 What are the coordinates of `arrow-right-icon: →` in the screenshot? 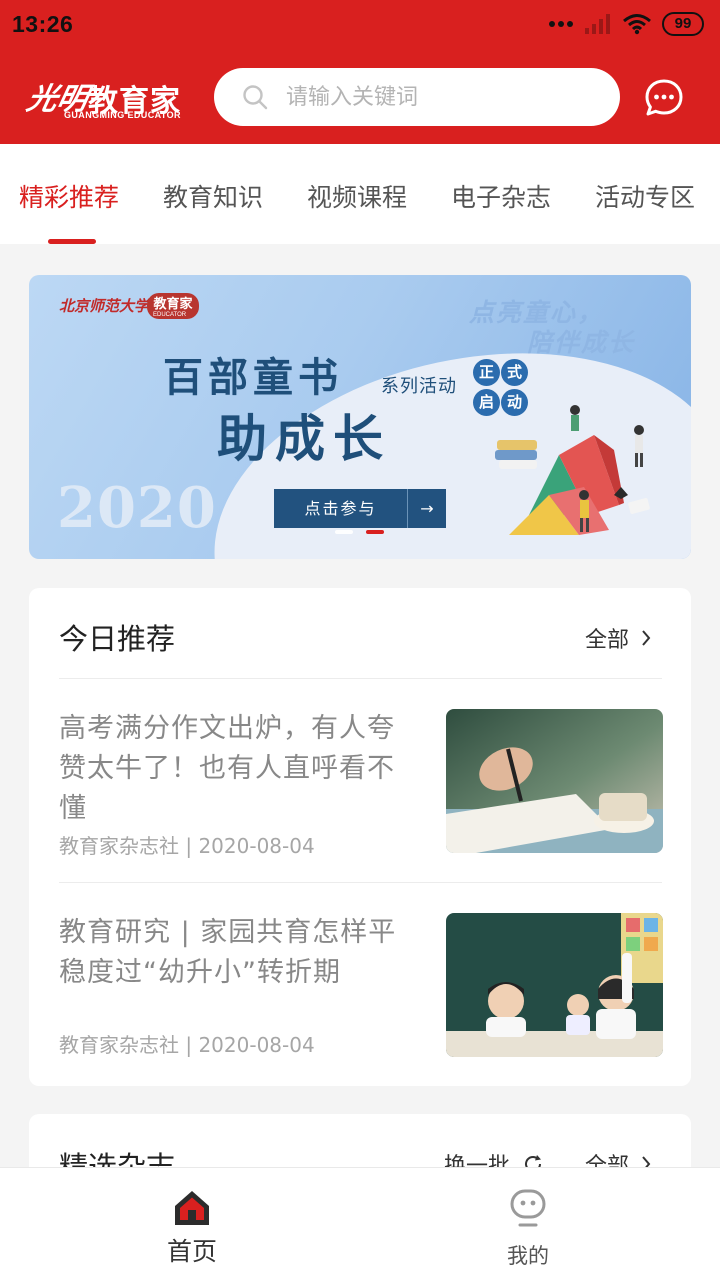 It's located at (427, 508).